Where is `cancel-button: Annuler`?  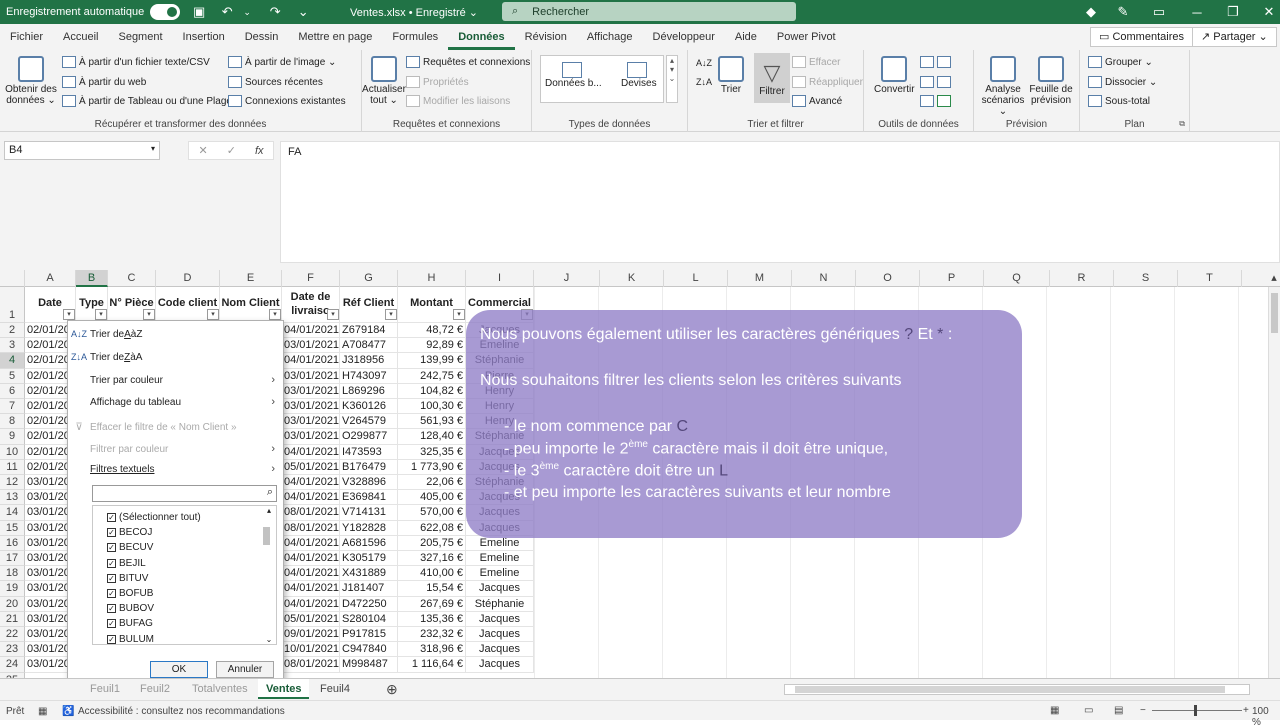 cancel-button: Annuler is located at coordinates (245, 669).